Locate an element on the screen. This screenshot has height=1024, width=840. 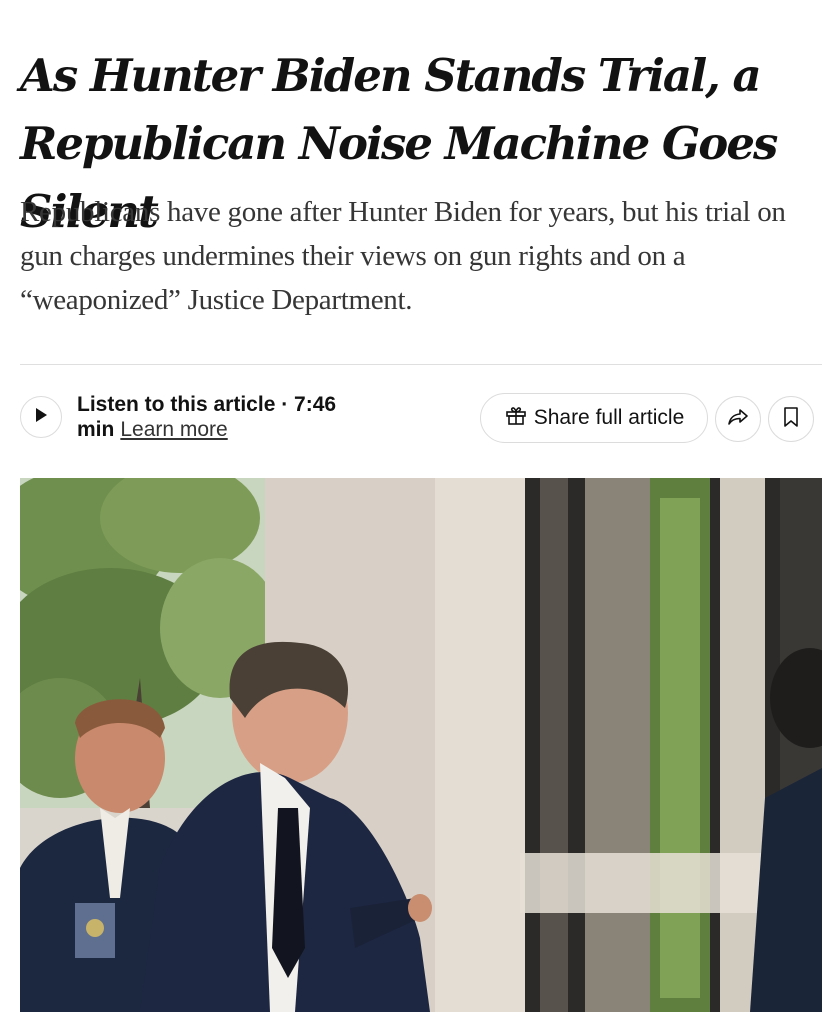
learn-more-link: Learn more is located at coordinates (173, 429).